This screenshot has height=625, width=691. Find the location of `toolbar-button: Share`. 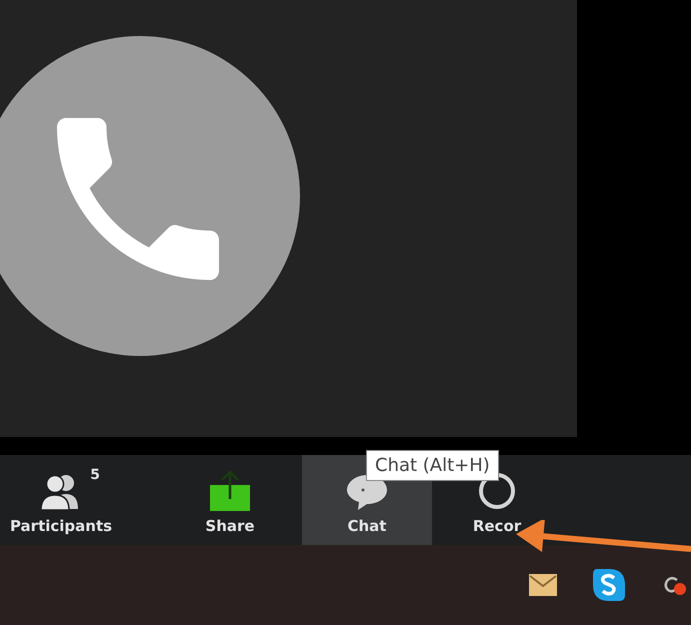

toolbar-button: Share is located at coordinates (230, 500).